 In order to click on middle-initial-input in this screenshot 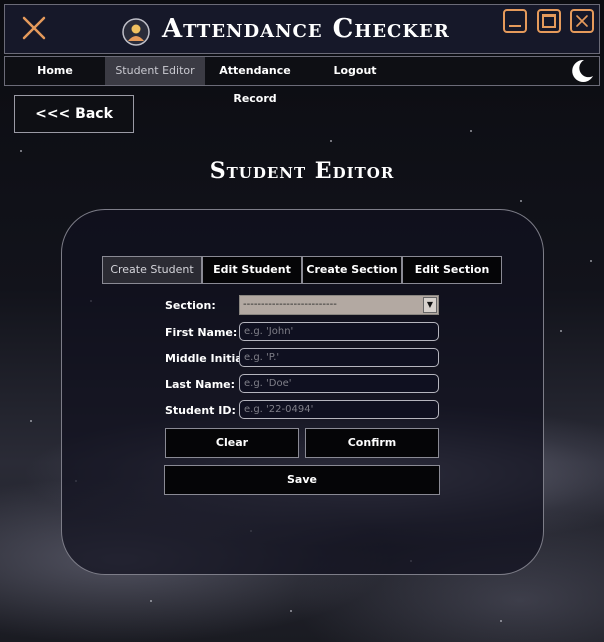, I will do `click(339, 357)`.